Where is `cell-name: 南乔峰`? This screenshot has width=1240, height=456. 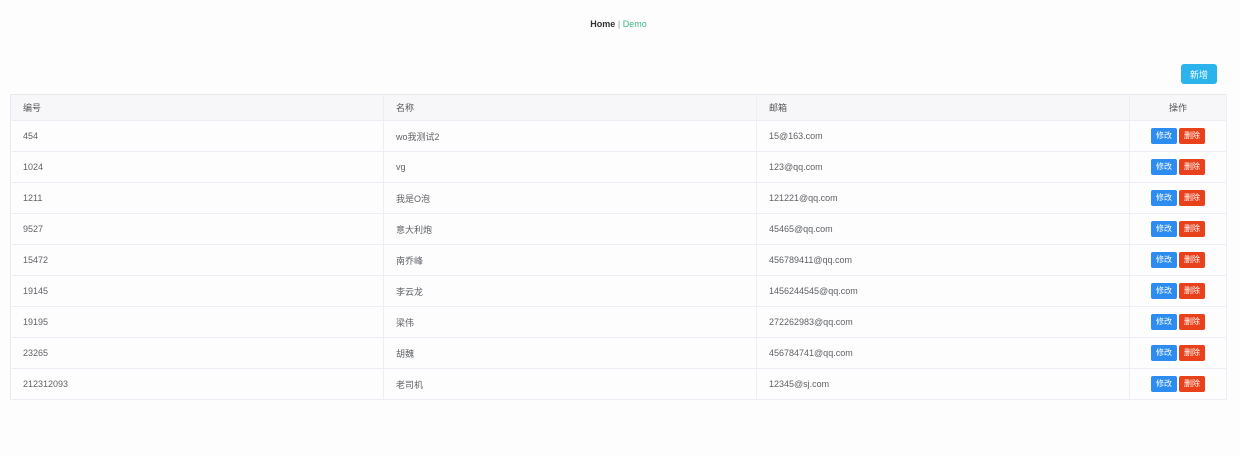
cell-name: 南乔峰 is located at coordinates (570, 260).